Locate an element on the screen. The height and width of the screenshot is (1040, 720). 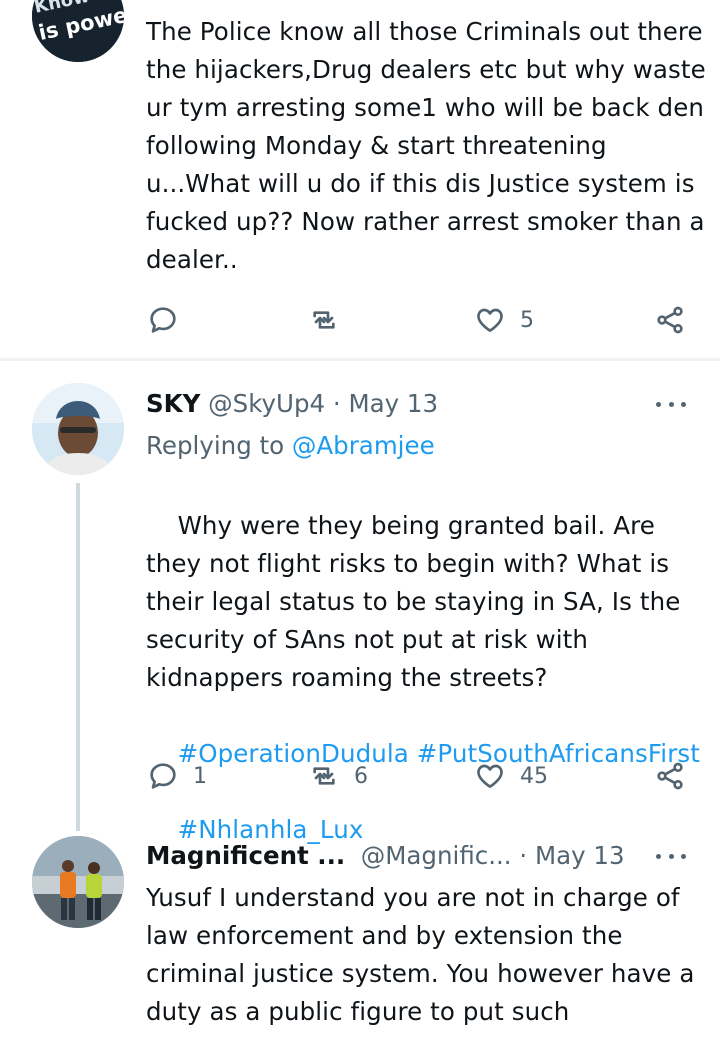
replying-handle-link: @Abramjee is located at coordinates (363, 445).